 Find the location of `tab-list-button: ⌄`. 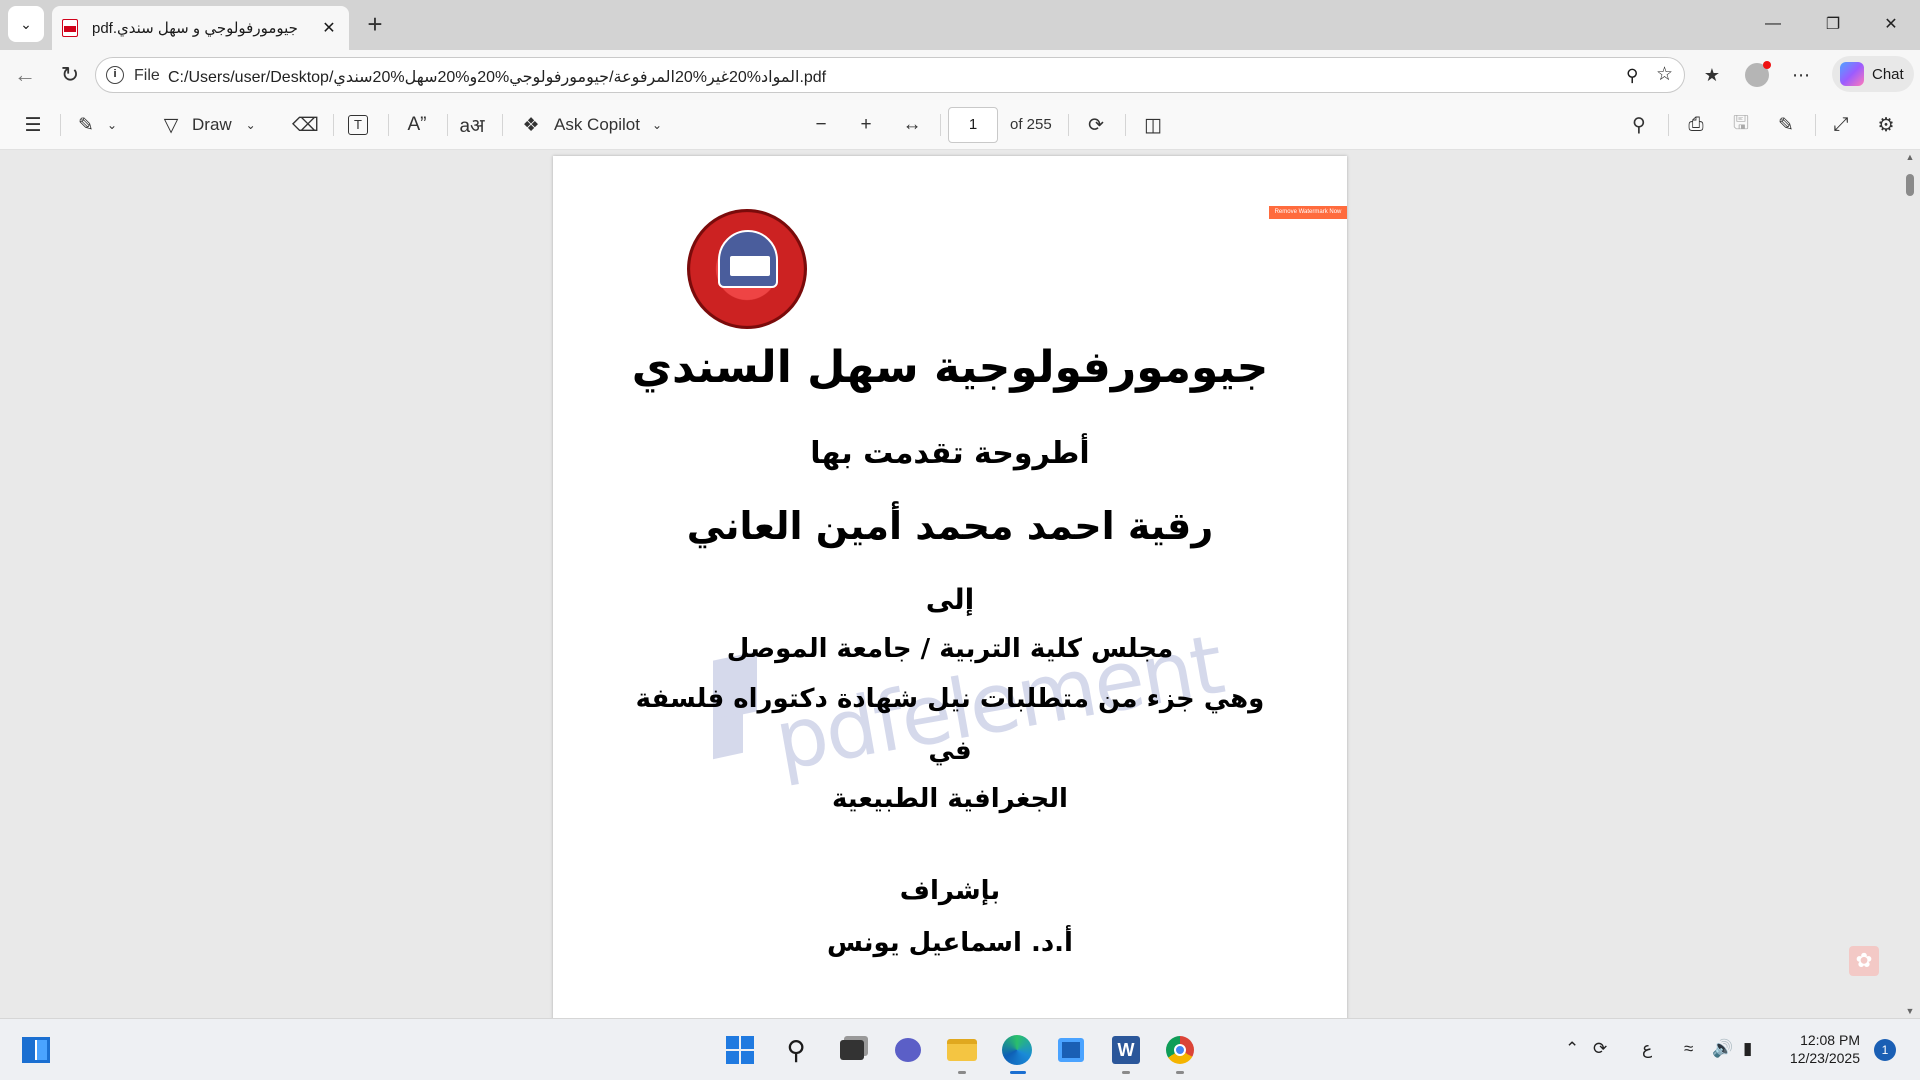

tab-list-button: ⌄ is located at coordinates (26, 24).